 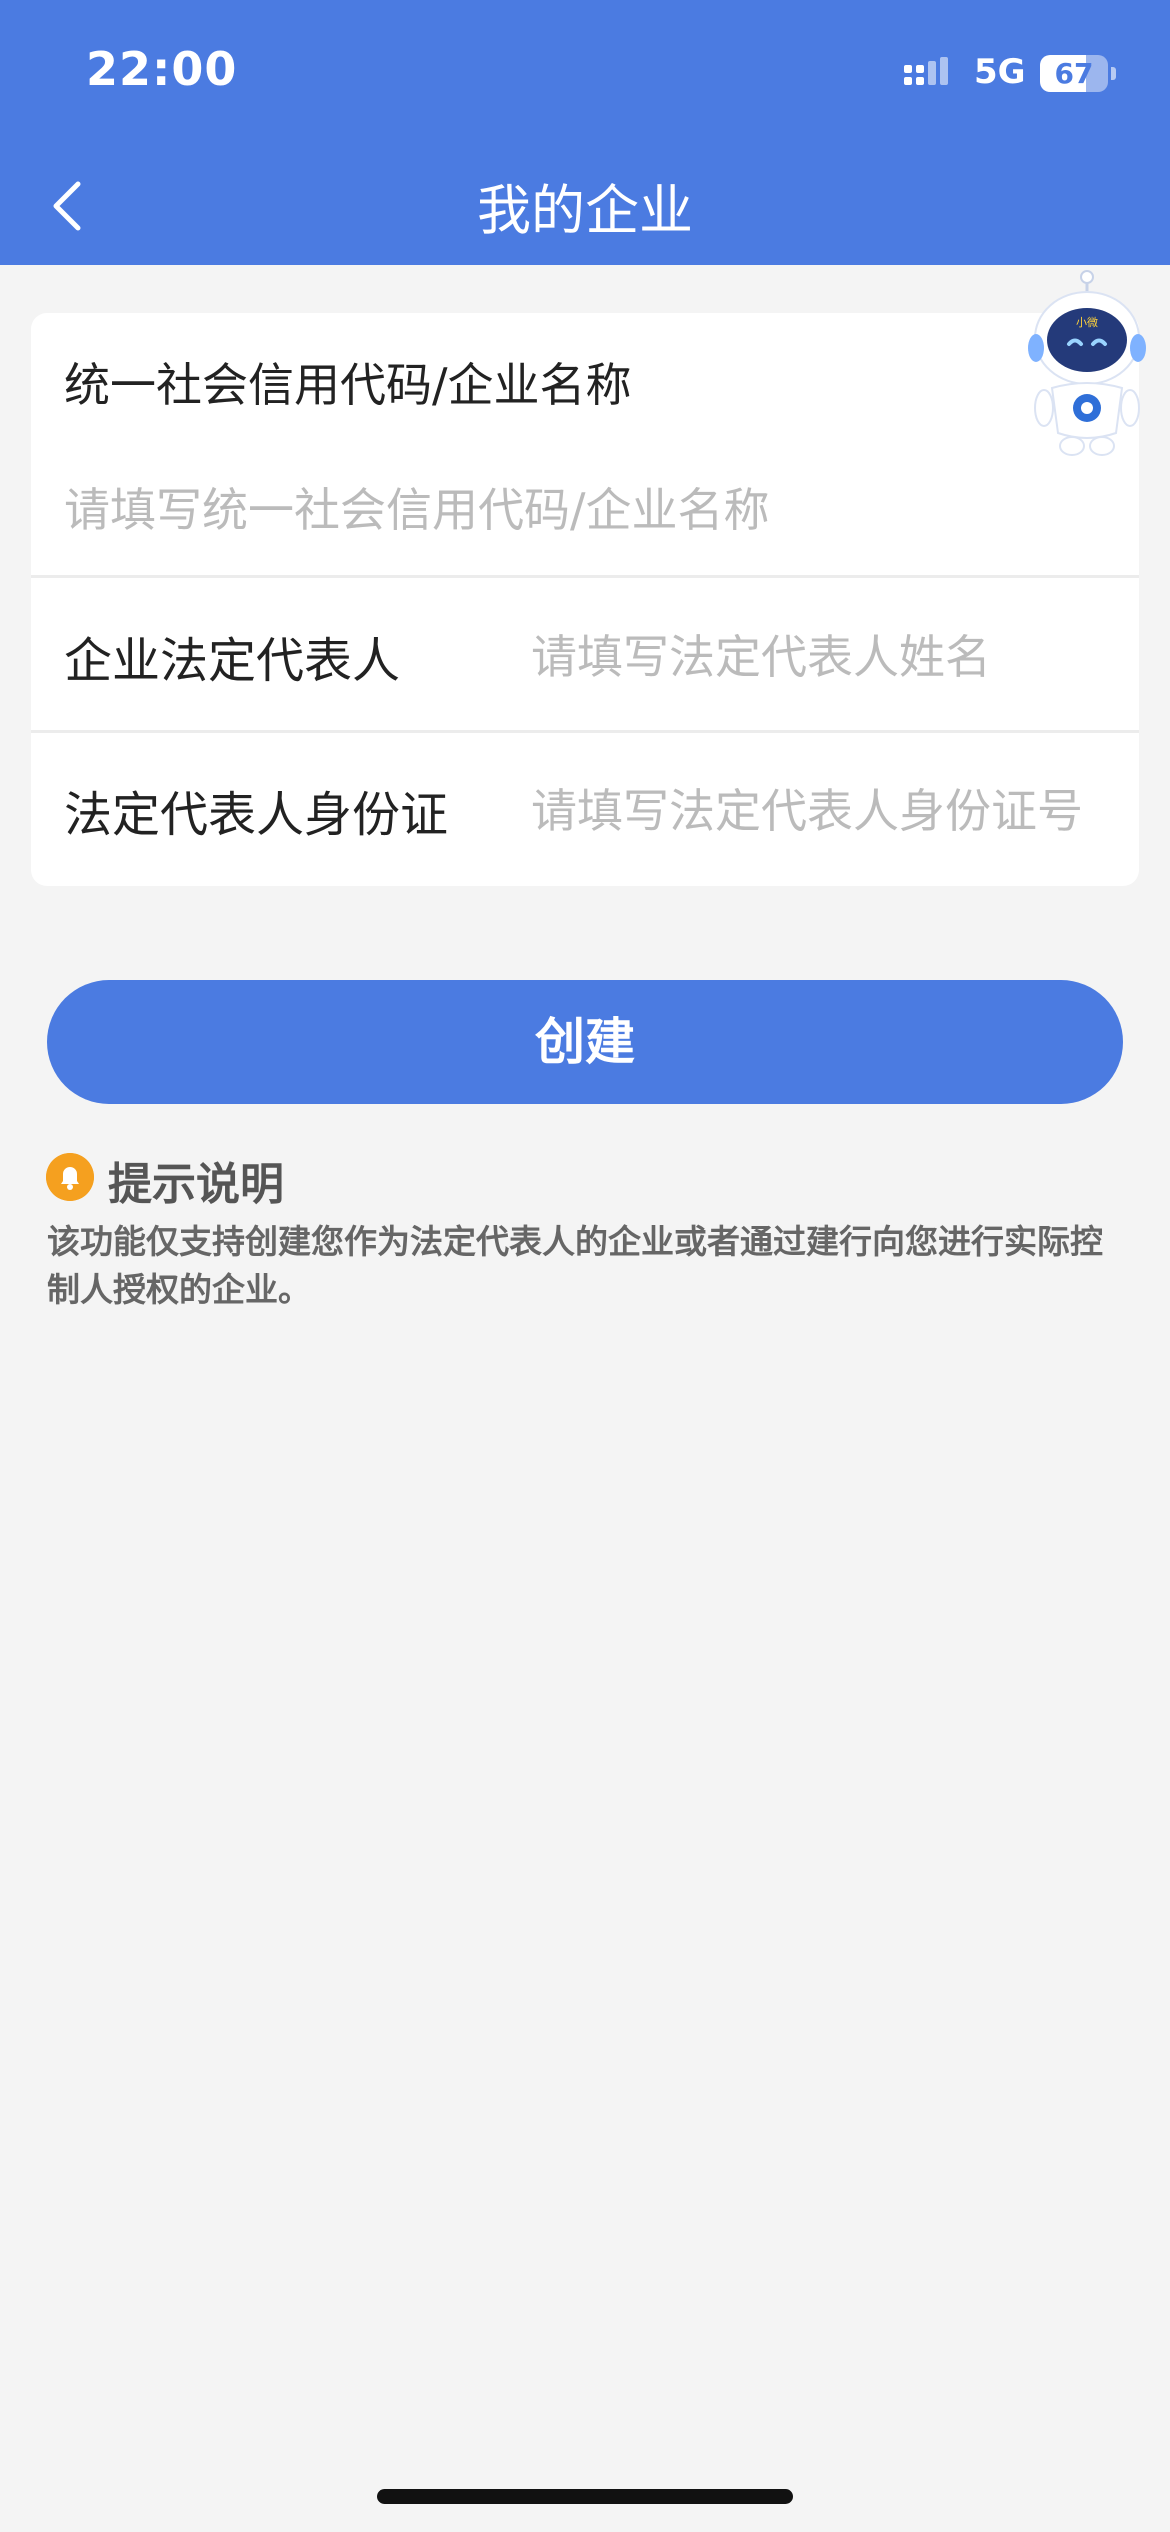 I want to click on assistant-robot-icon: 小微, so click(x=1087, y=363).